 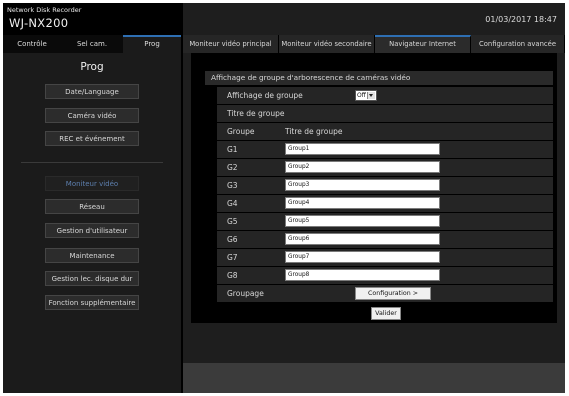 I want to click on menu-camera-video: Caméra vidéo, so click(x=92, y=115).